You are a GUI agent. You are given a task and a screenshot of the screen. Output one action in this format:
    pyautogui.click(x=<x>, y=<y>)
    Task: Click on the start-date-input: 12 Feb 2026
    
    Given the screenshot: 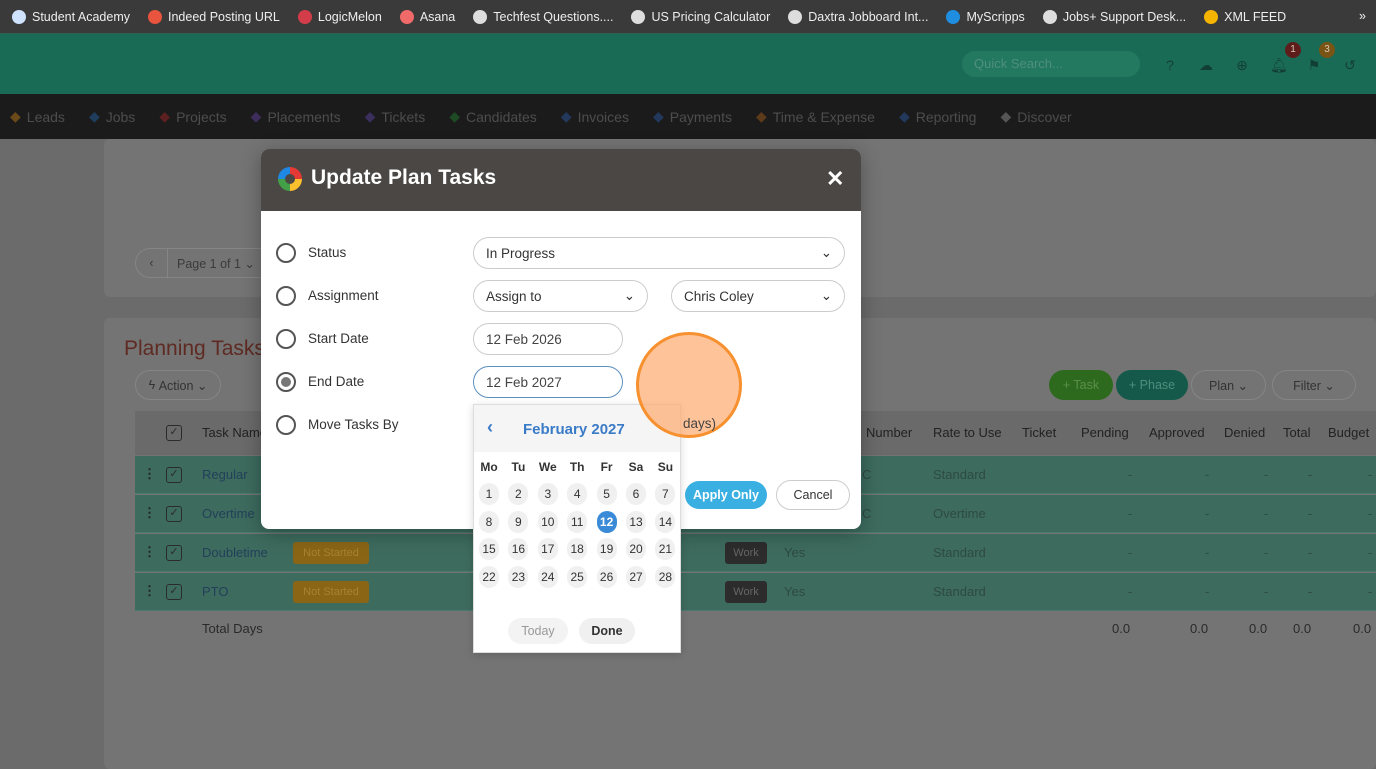 What is the action you would take?
    pyautogui.click(x=548, y=339)
    